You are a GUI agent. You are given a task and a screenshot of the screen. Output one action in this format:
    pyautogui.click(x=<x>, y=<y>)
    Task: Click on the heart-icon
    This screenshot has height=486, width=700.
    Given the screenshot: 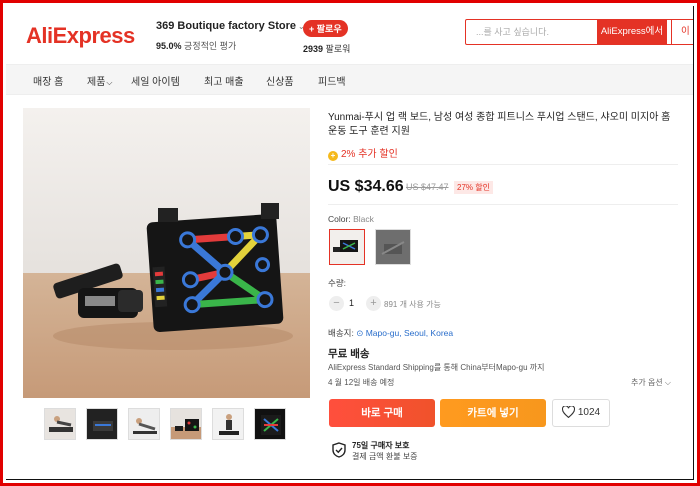 What is the action you would take?
    pyautogui.click(x=568, y=412)
    